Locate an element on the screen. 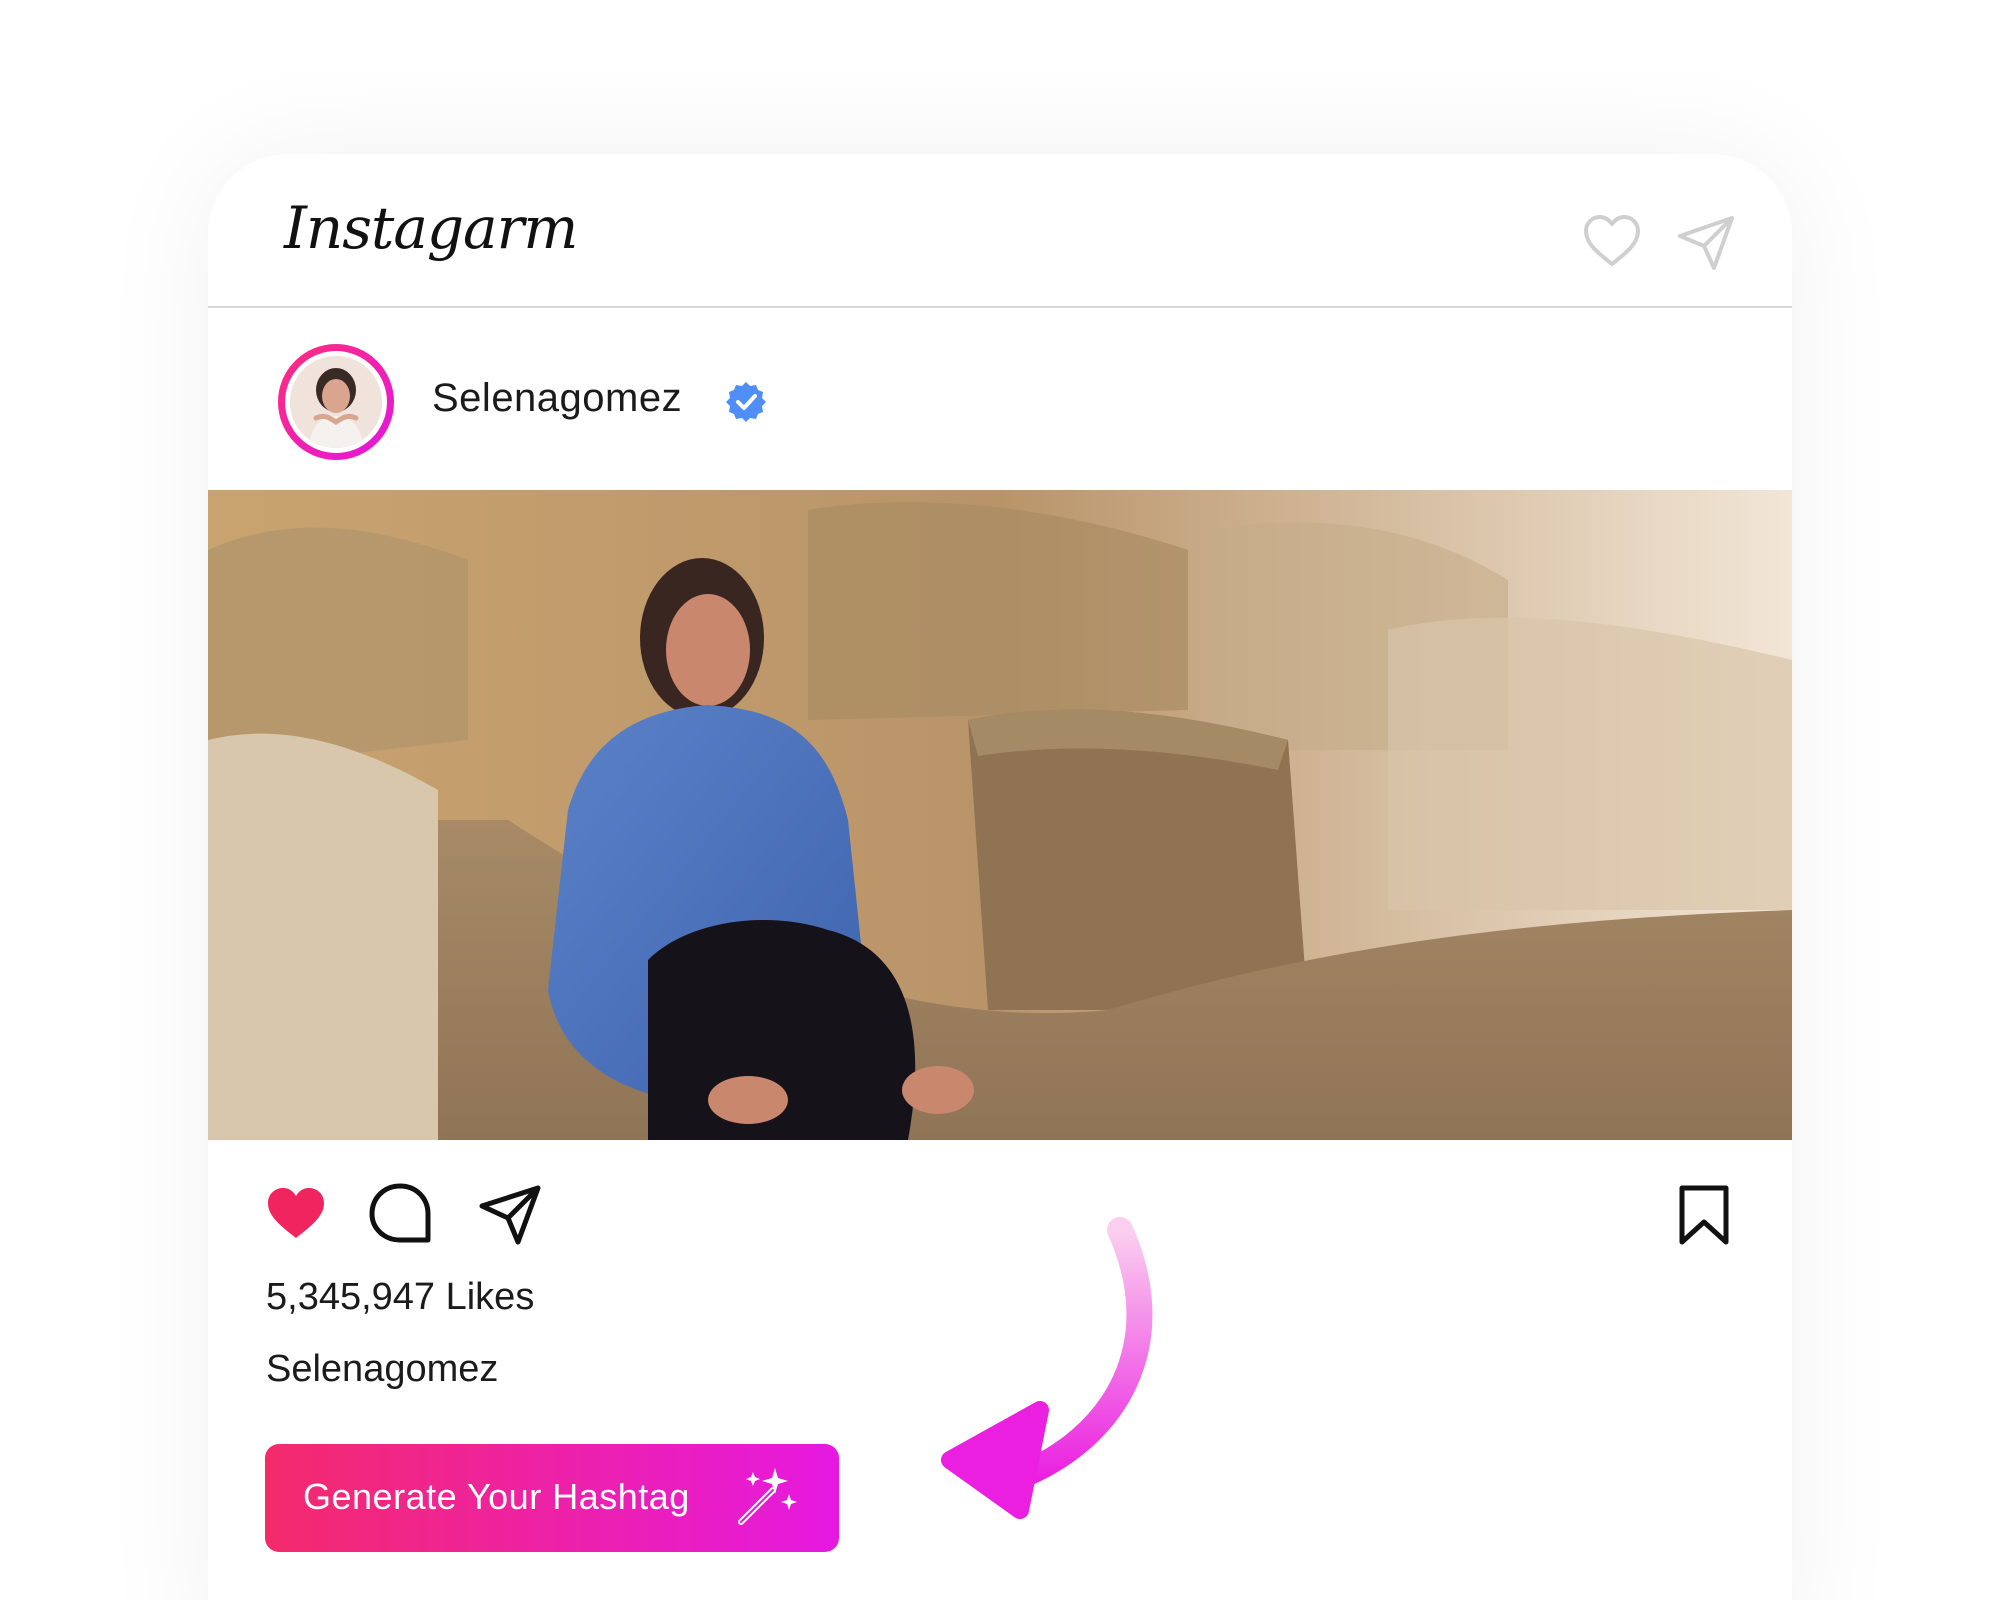  caption-username: Selenagomez is located at coordinates (382, 1369).